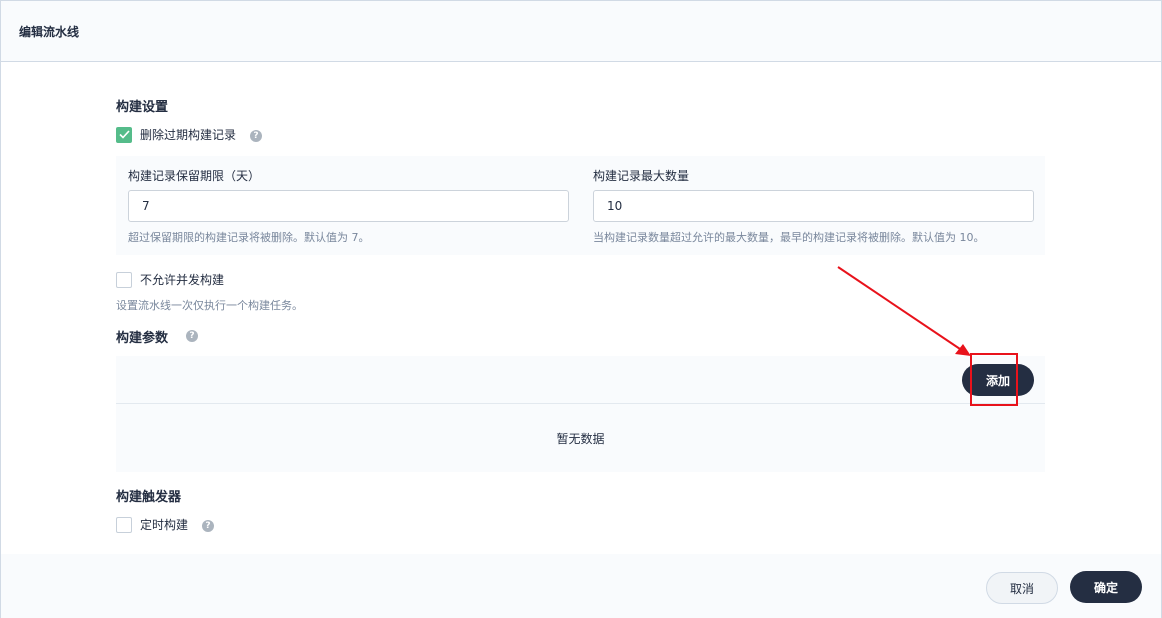  I want to click on scheduled-build-checkbox, so click(124, 524).